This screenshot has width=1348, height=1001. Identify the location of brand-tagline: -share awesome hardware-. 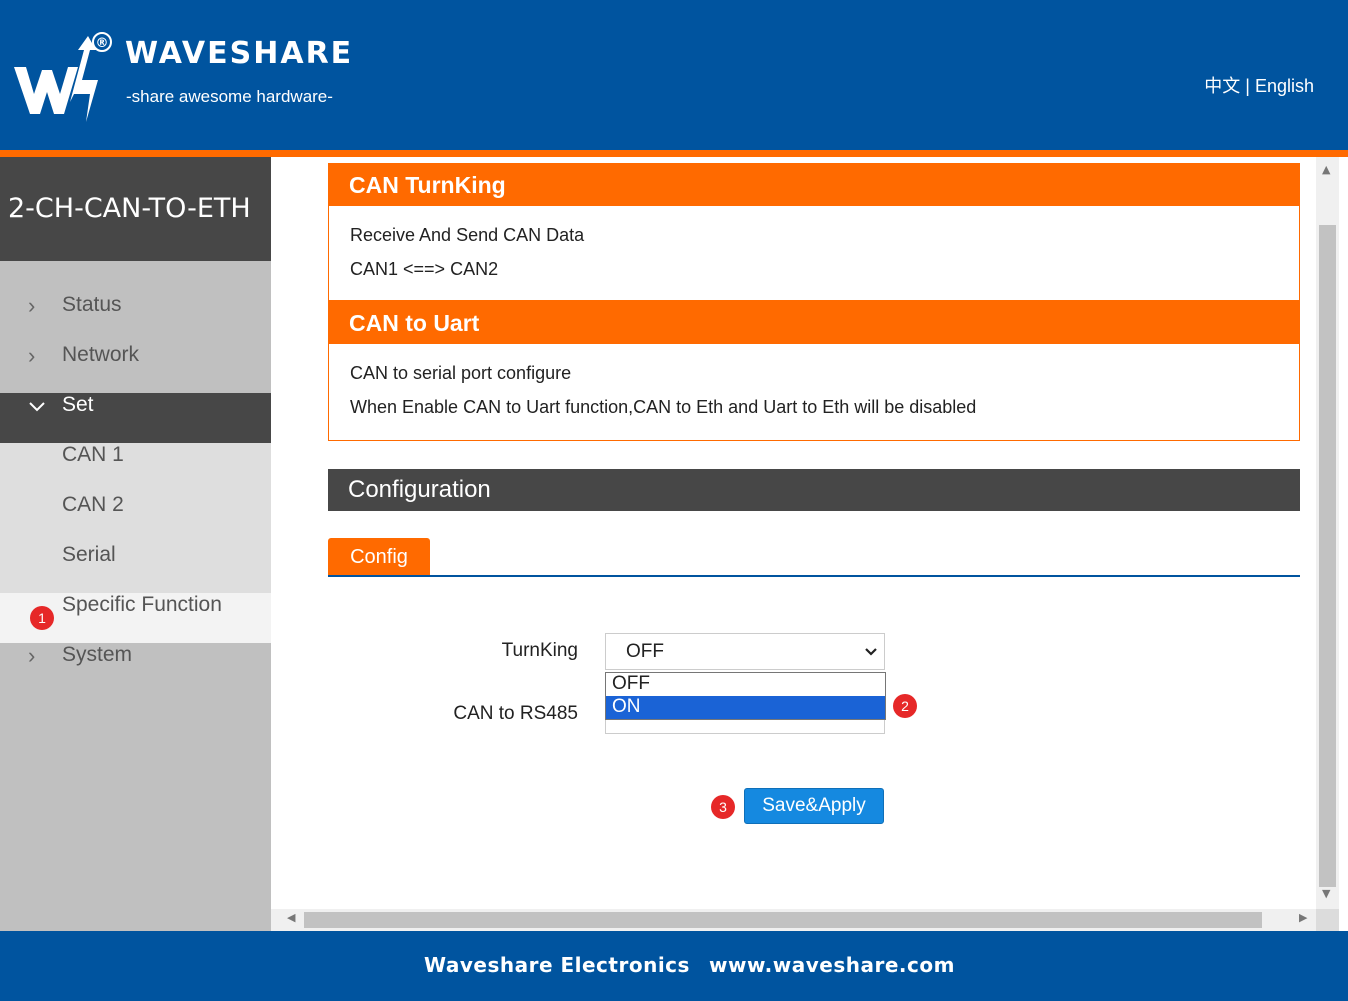
(229, 96).